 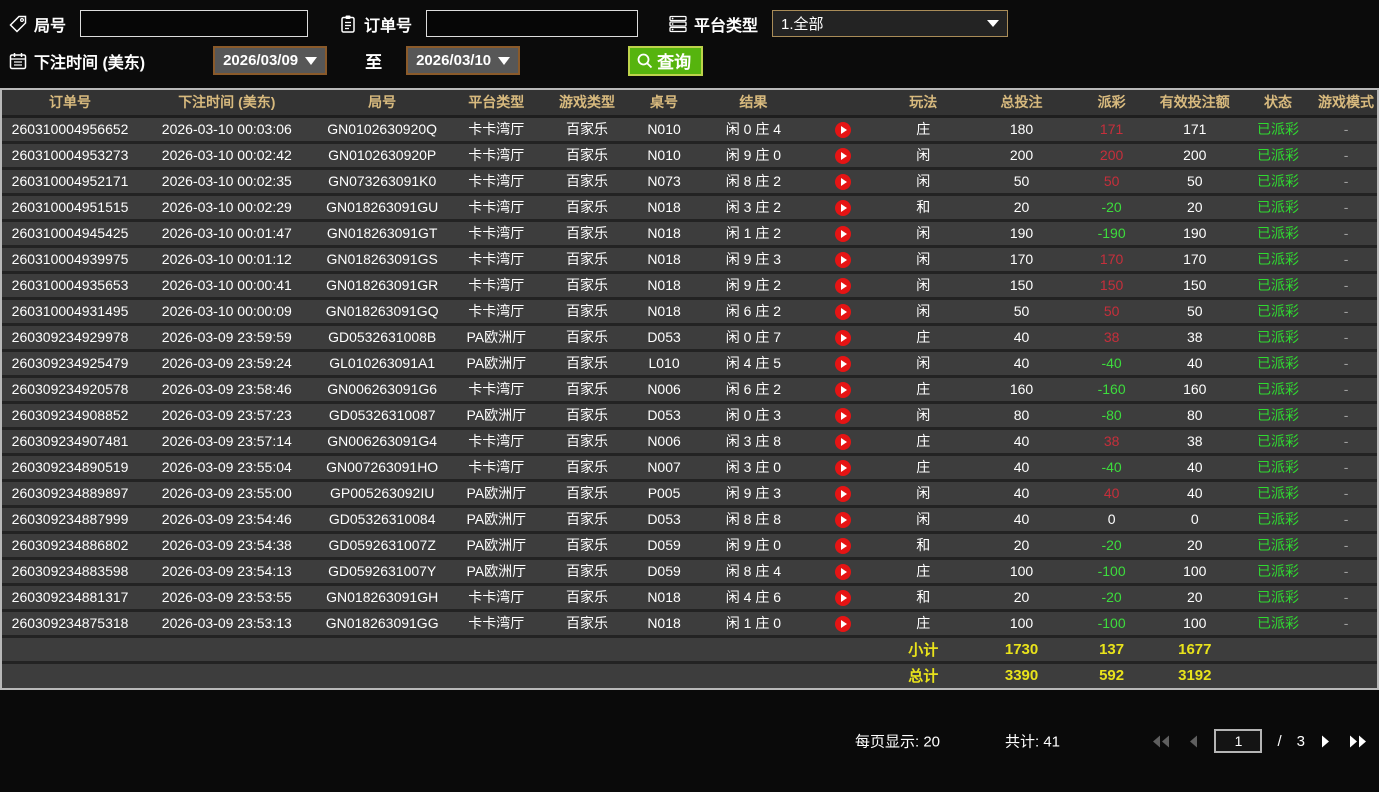 I want to click on cell-order-no: 260310004931495, so click(x=70, y=312).